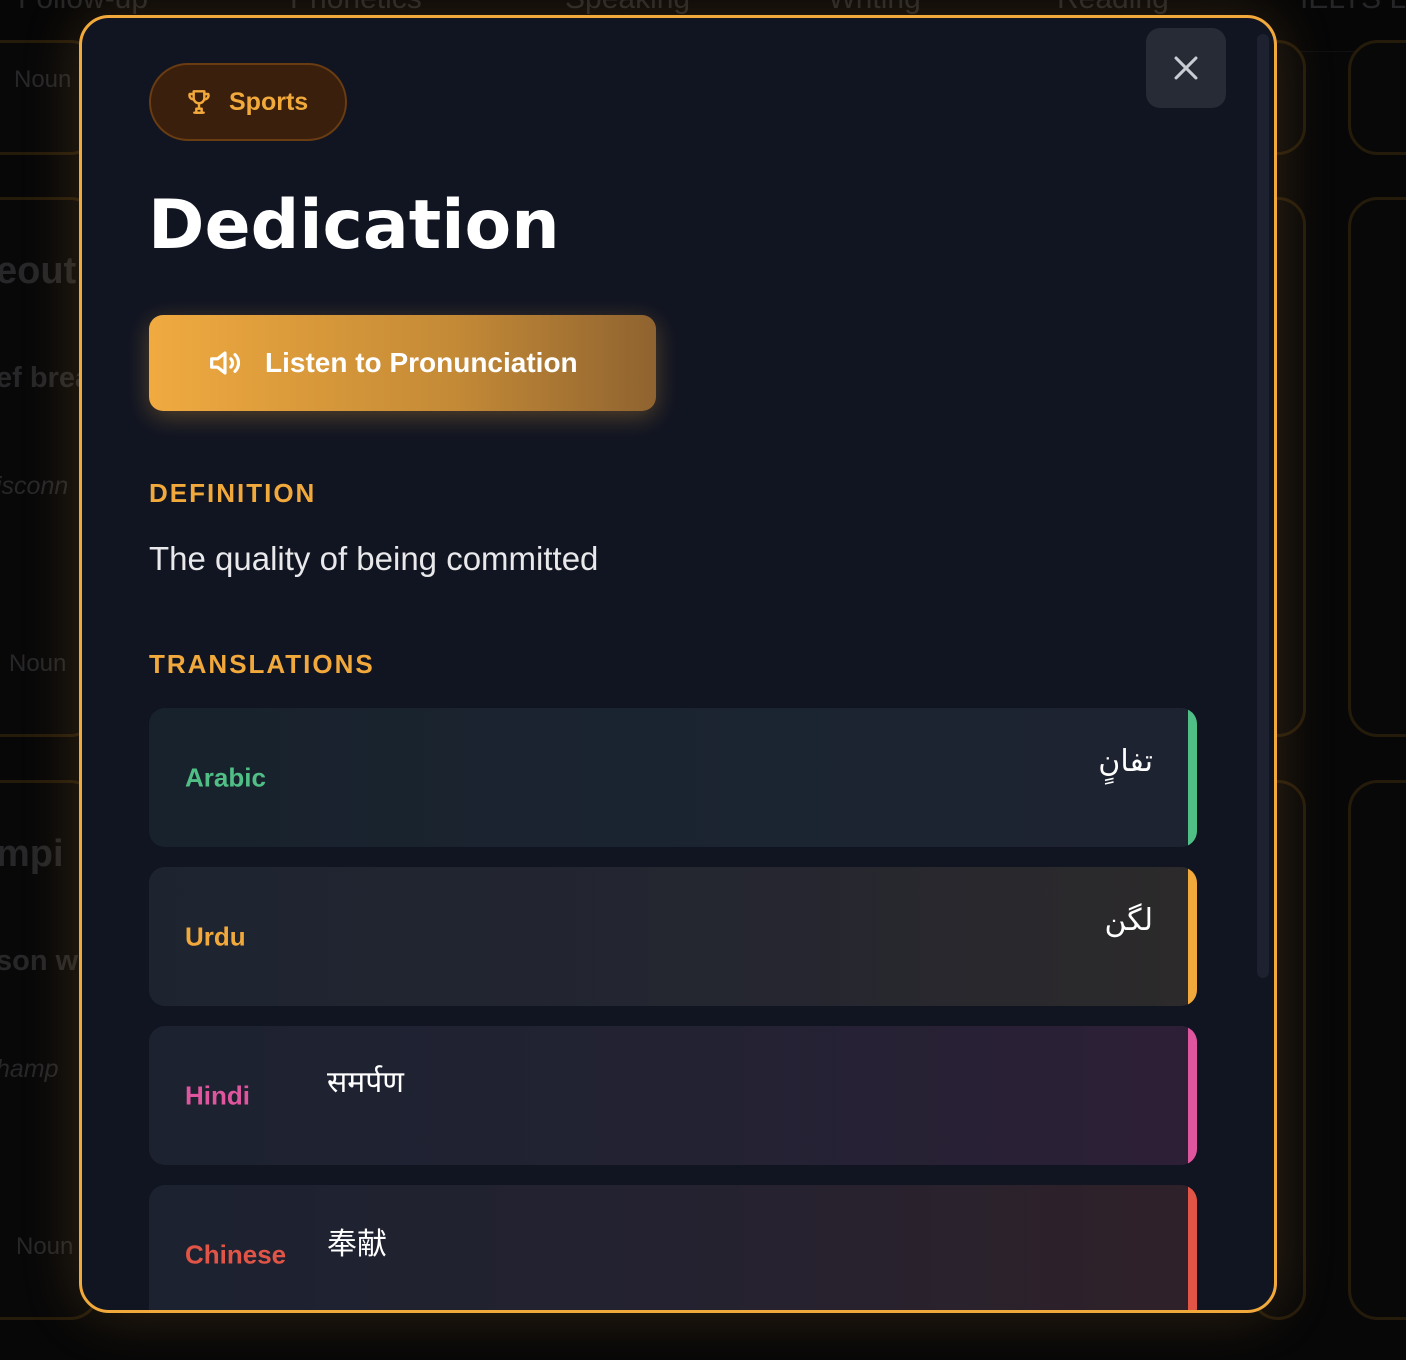  What do you see at coordinates (225, 777) in the screenshot?
I see `translation-language: Arabic` at bounding box center [225, 777].